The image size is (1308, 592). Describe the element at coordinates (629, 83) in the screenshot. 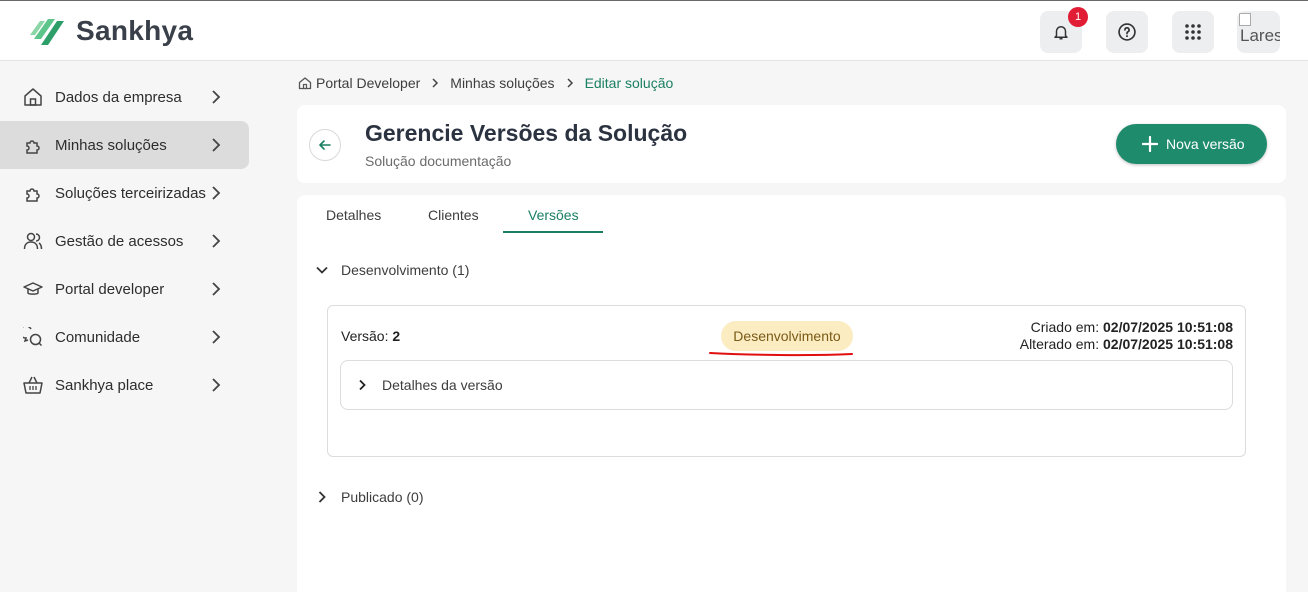

I see `breadcrumb-editar-solucao: Editar solução` at that location.